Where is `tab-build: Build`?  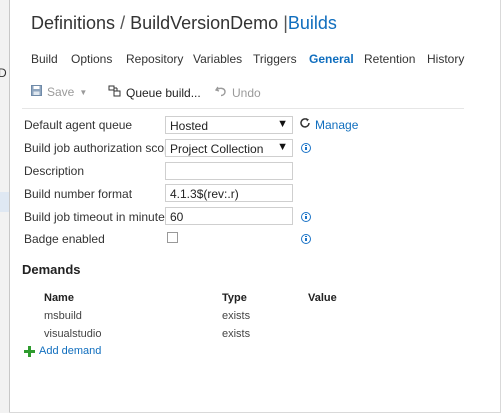
tab-build: Build is located at coordinates (44, 59).